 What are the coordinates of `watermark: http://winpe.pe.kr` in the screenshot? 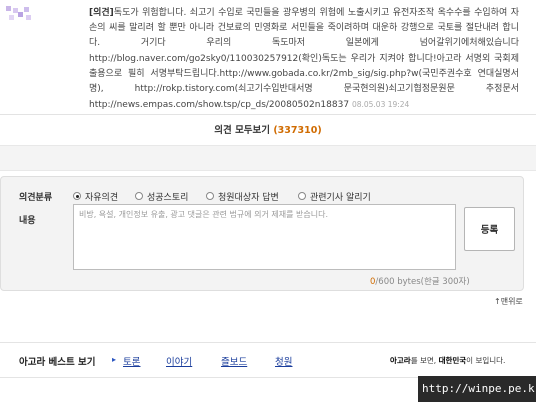 It's located at (477, 389).